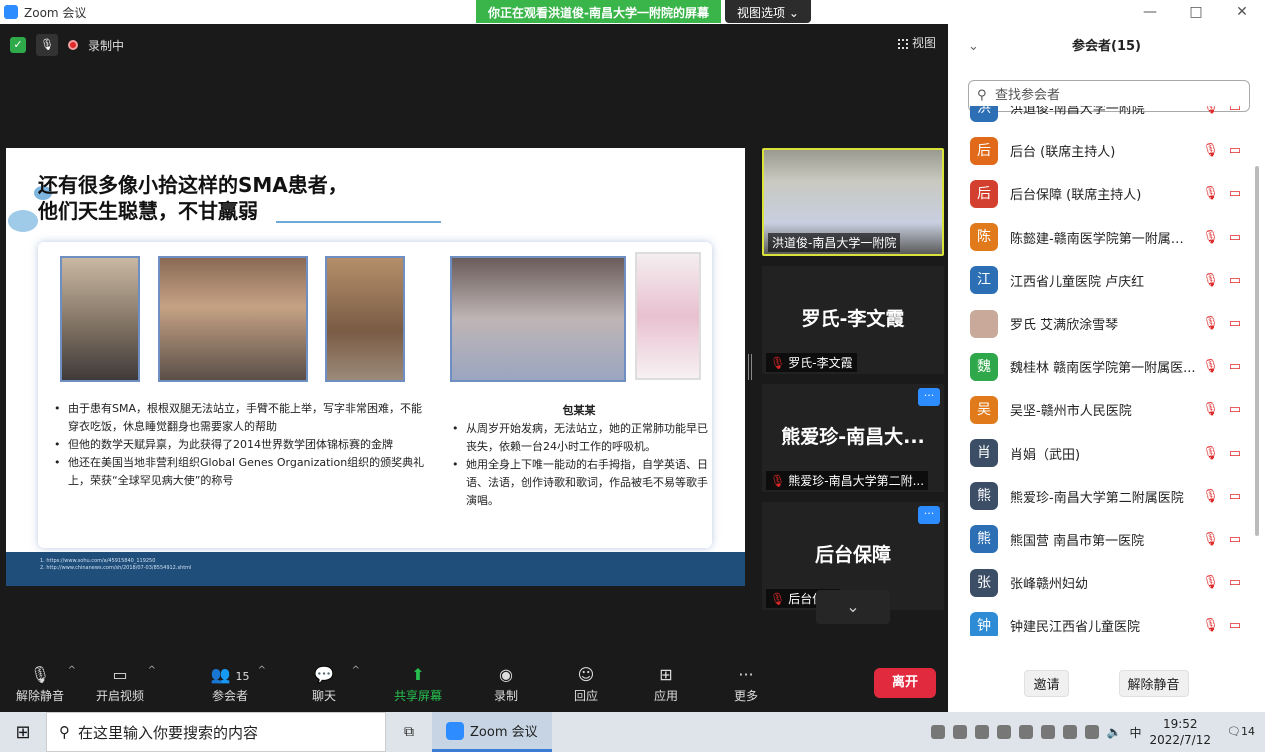 The width and height of the screenshot is (1265, 752). I want to click on taskbar-zoom-label: Zoom 会议, so click(504, 732).